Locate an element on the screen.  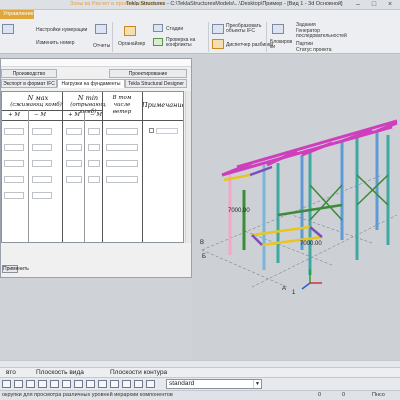
snap-grid-icon is located at coordinates (102, 384).